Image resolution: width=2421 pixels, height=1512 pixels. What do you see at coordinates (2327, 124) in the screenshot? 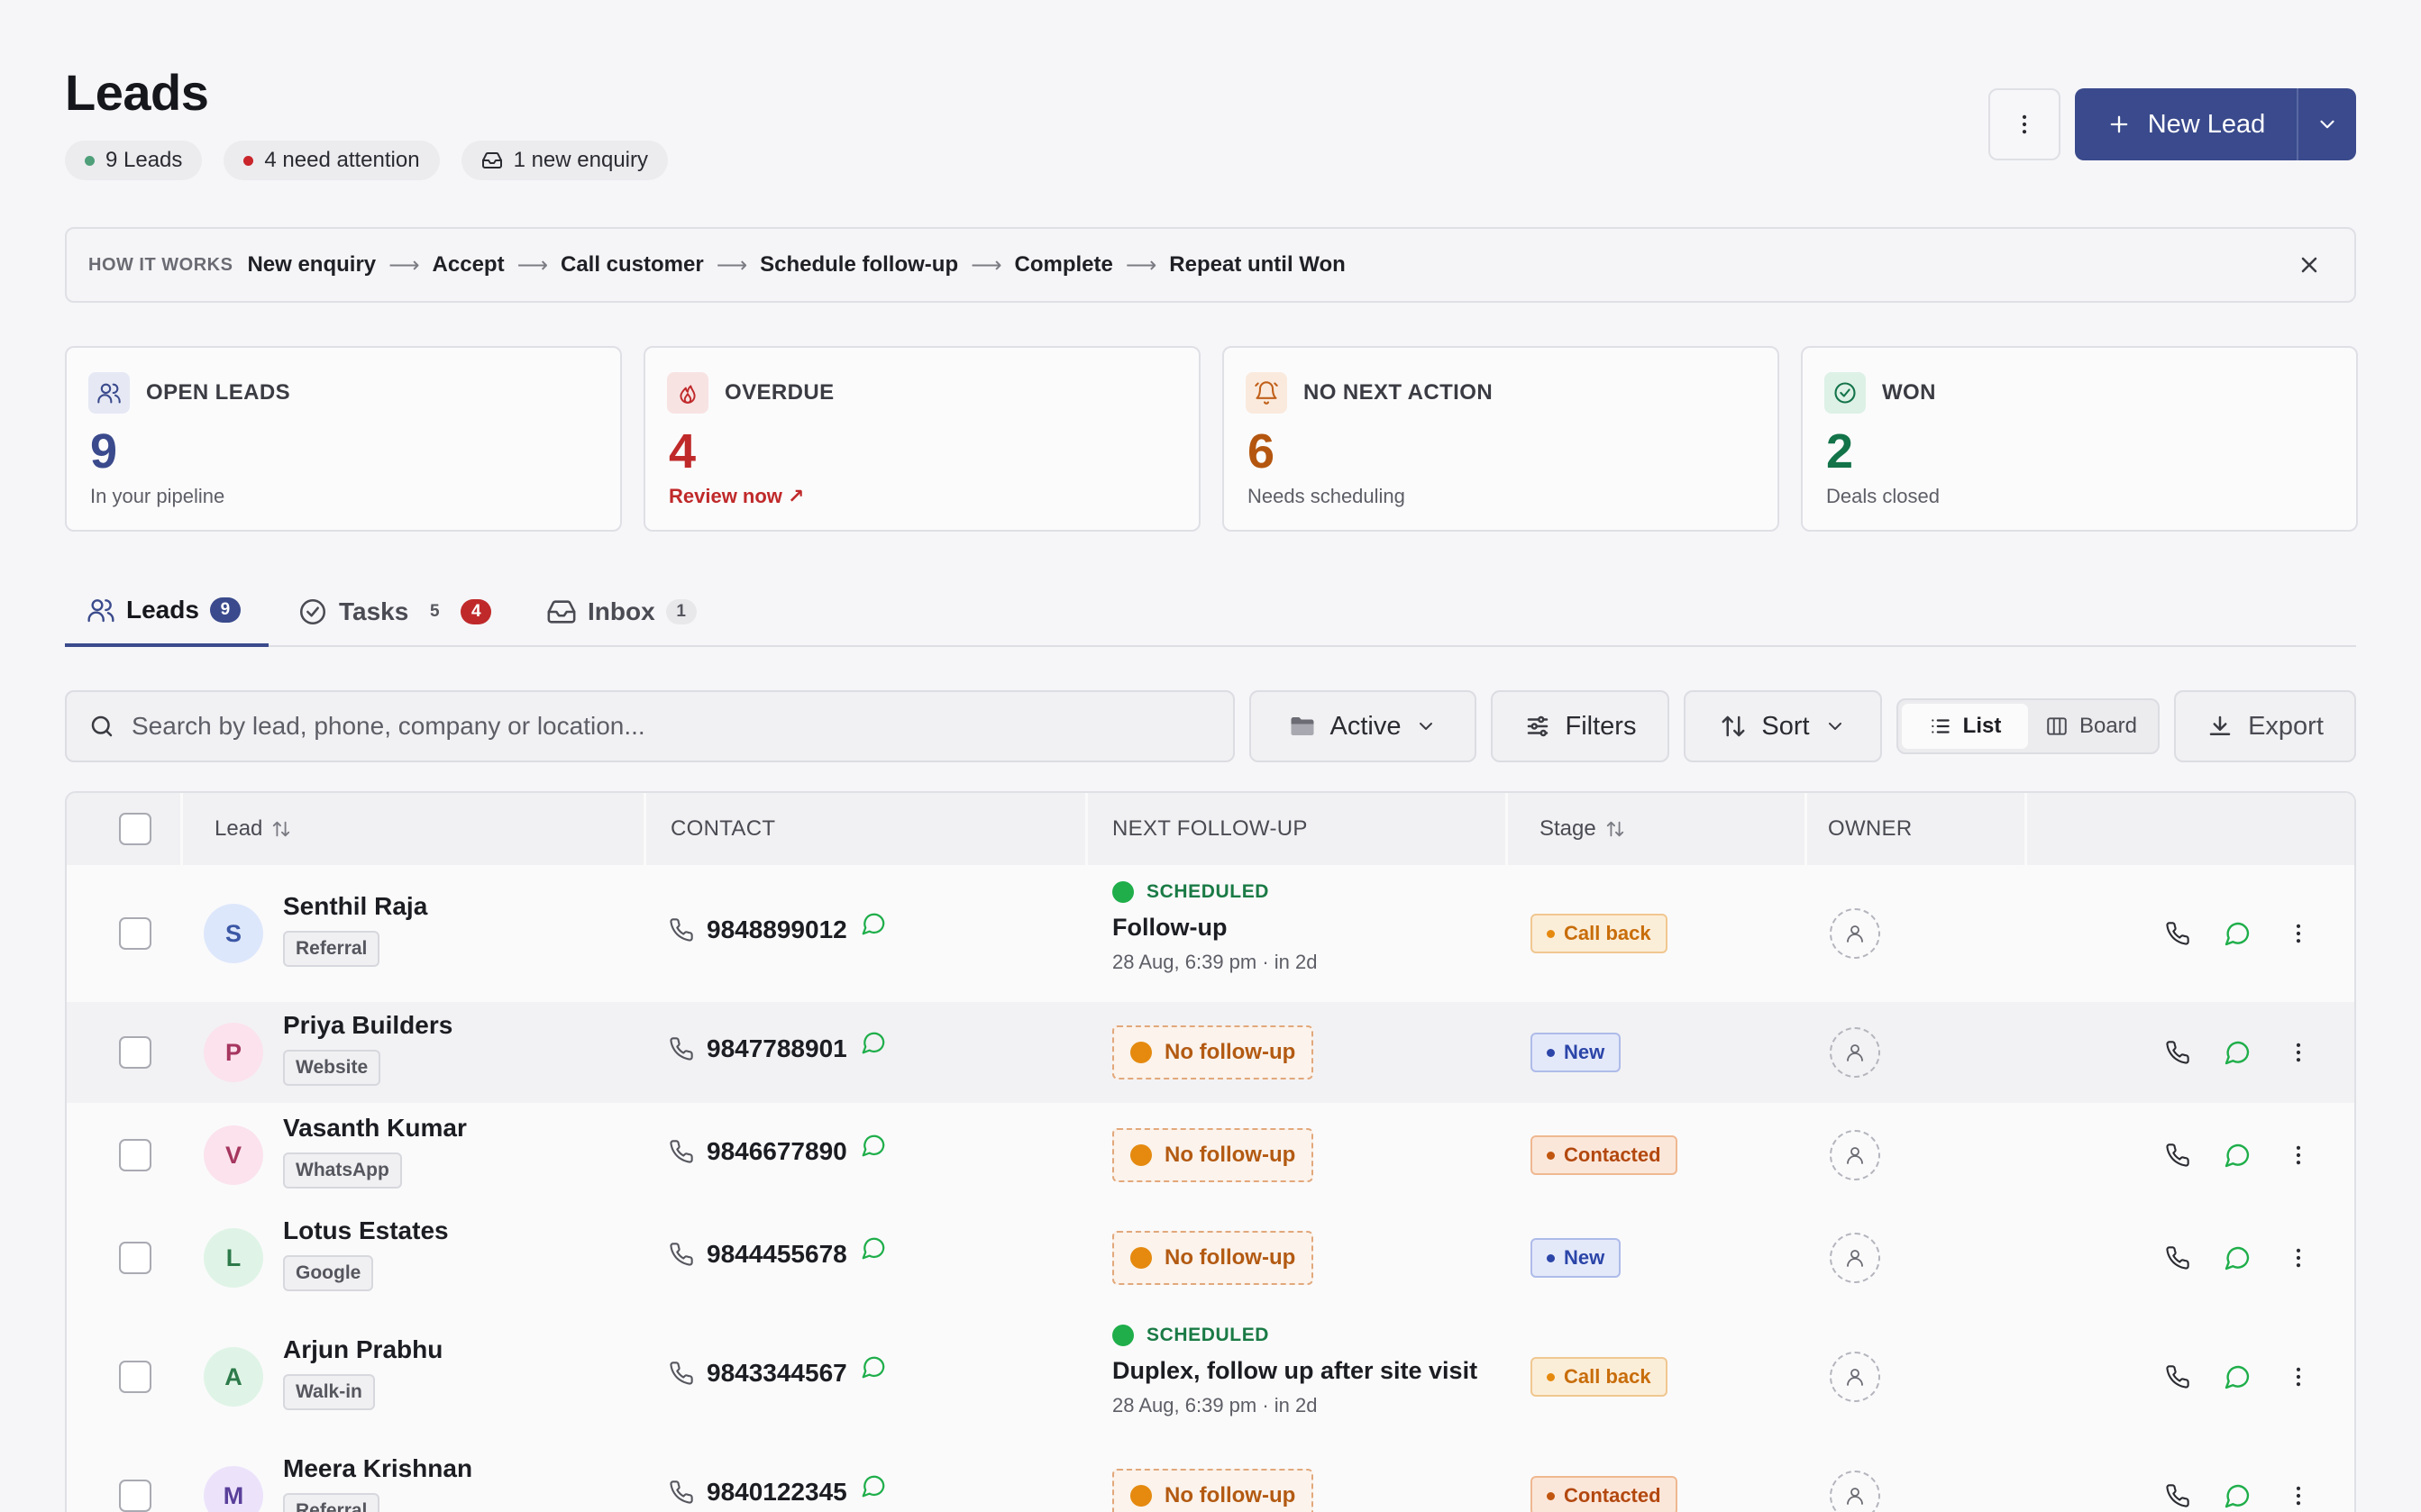
I see `new-lead-dropdown-button` at bounding box center [2327, 124].